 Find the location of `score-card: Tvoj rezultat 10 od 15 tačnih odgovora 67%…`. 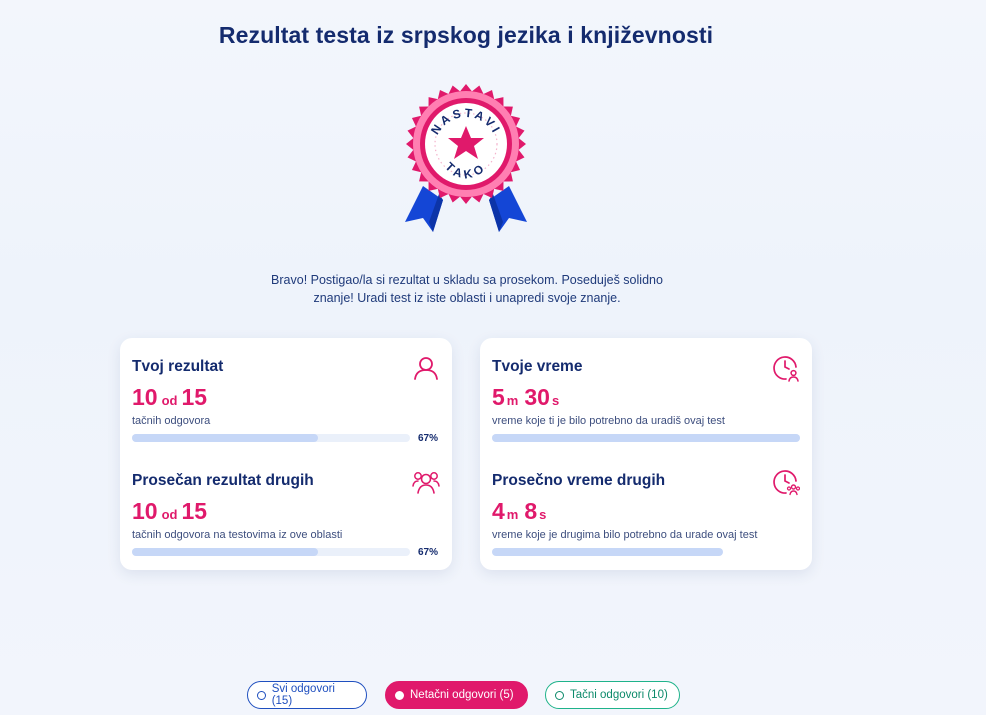

score-card: Tvoj rezultat 10 od 15 tačnih odgovora 67%… is located at coordinates (286, 454).